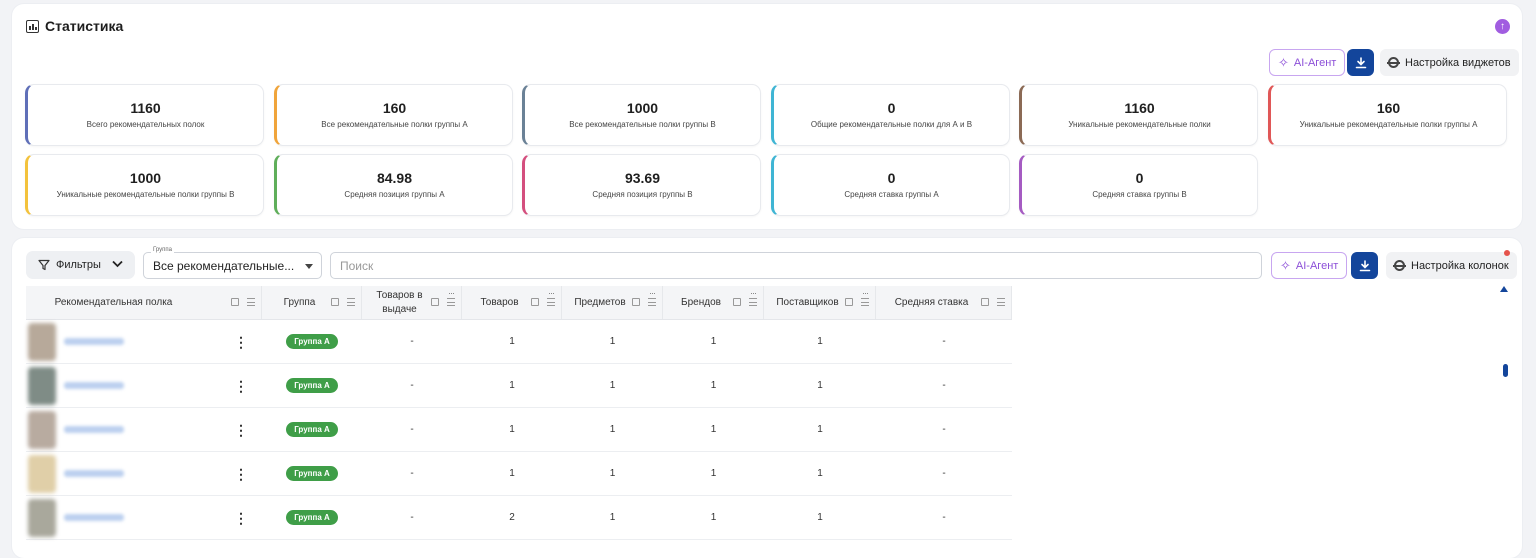 The width and height of the screenshot is (1536, 558). What do you see at coordinates (713, 302) in the screenshot?
I see `column-header: Брендов ···` at bounding box center [713, 302].